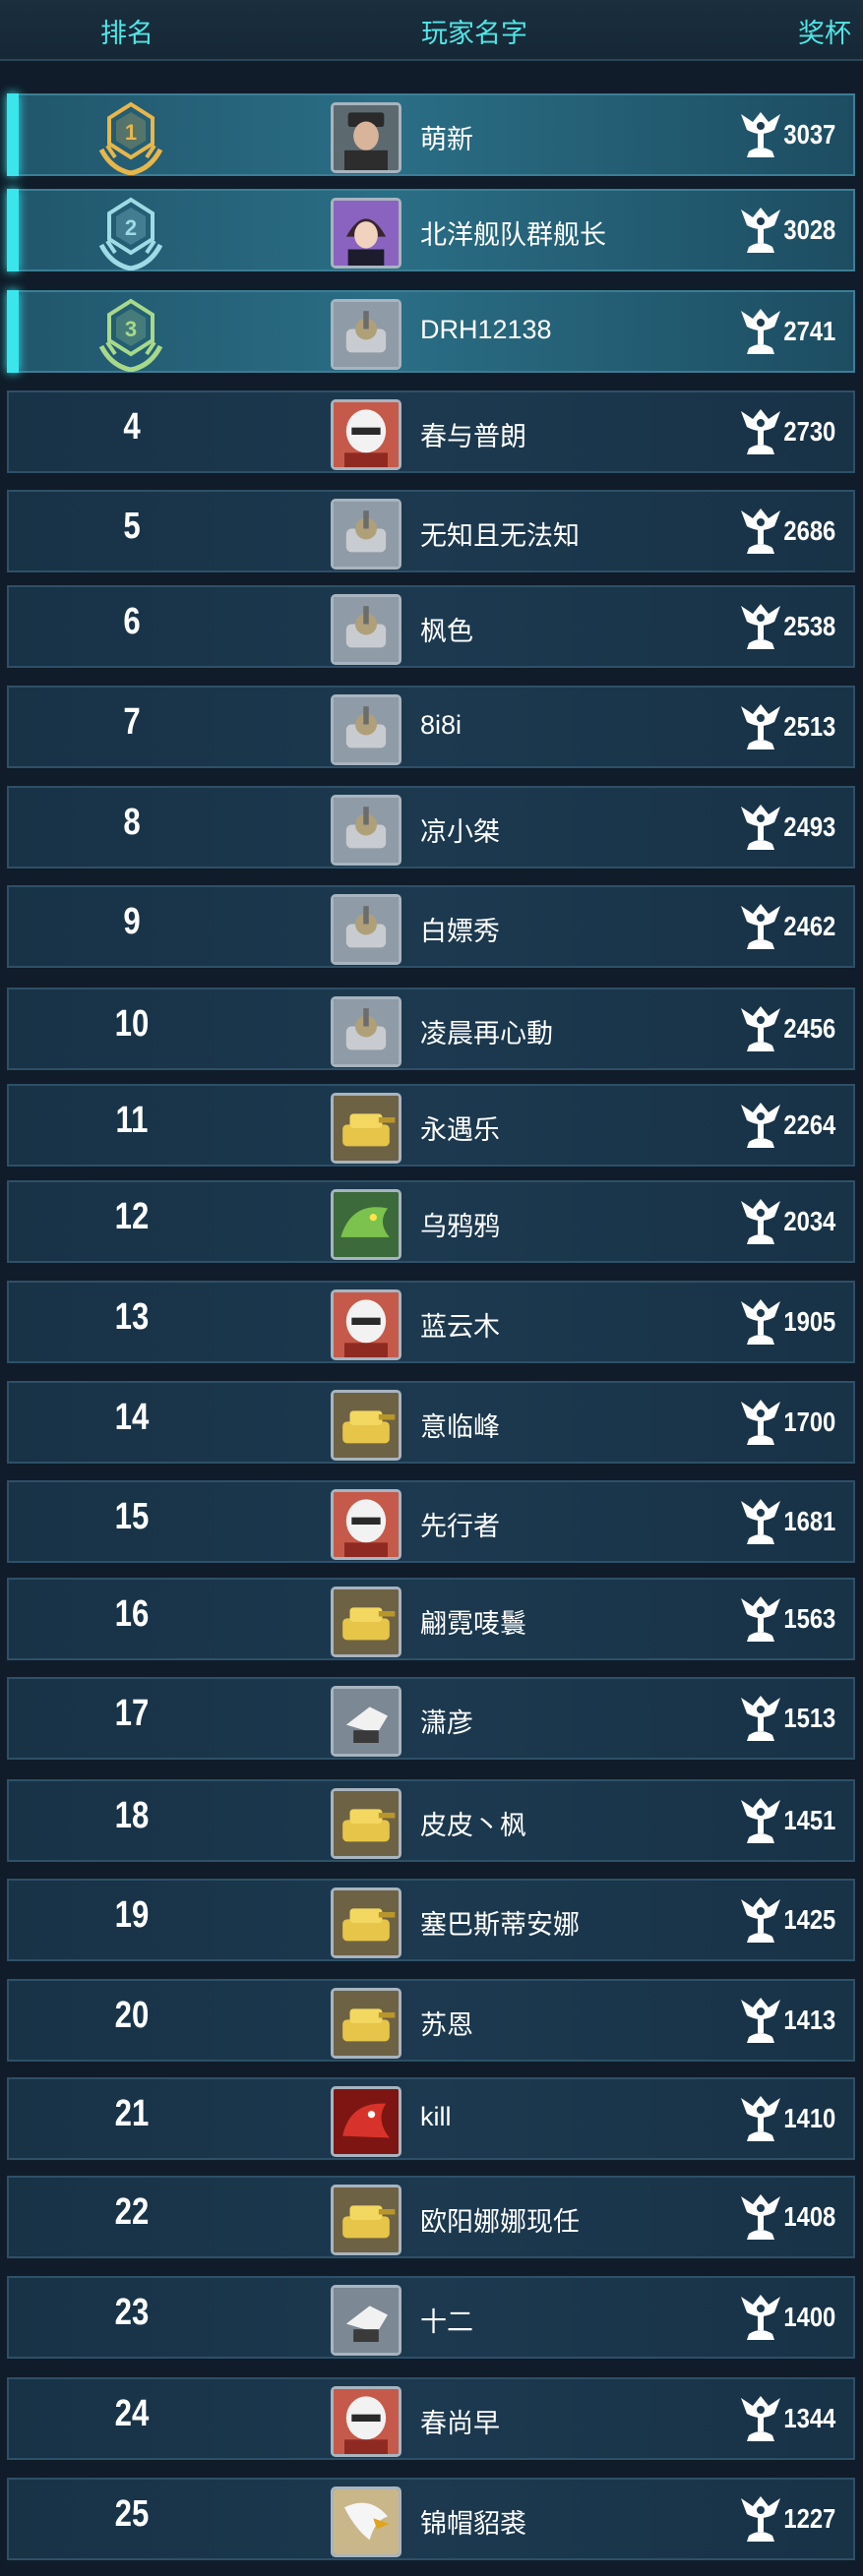 The width and height of the screenshot is (863, 2576). What do you see at coordinates (366, 2121) in the screenshot?
I see `red-dragon-avatar-icon` at bounding box center [366, 2121].